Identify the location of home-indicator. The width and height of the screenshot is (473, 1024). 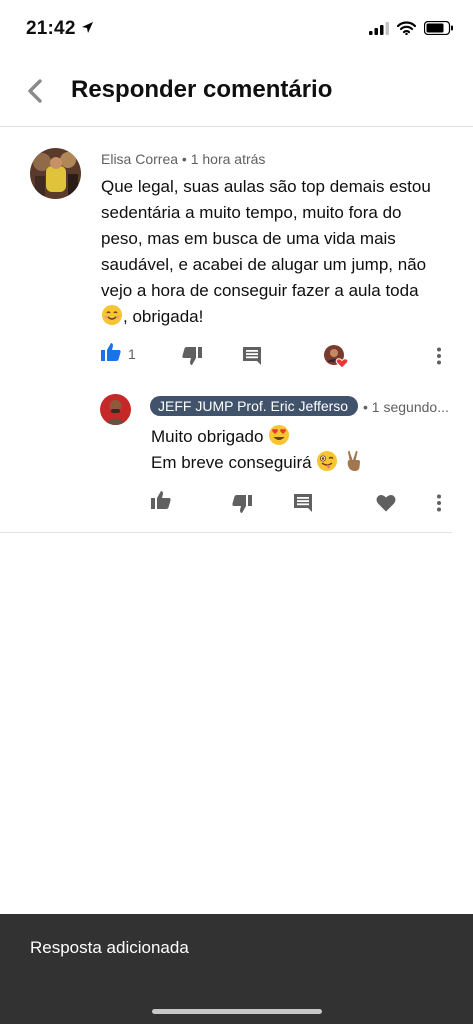
(237, 1011).